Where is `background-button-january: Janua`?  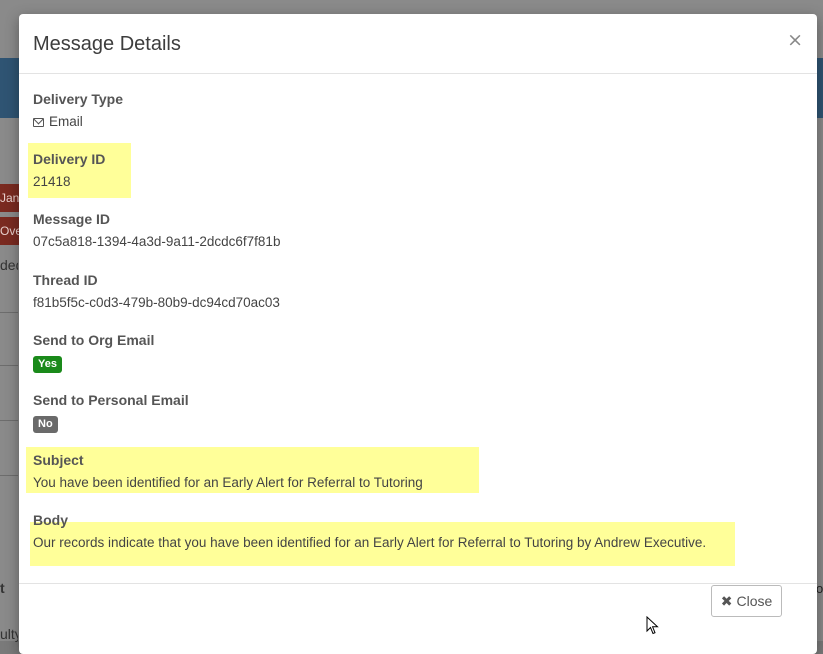 background-button-january: Janua is located at coordinates (10, 198).